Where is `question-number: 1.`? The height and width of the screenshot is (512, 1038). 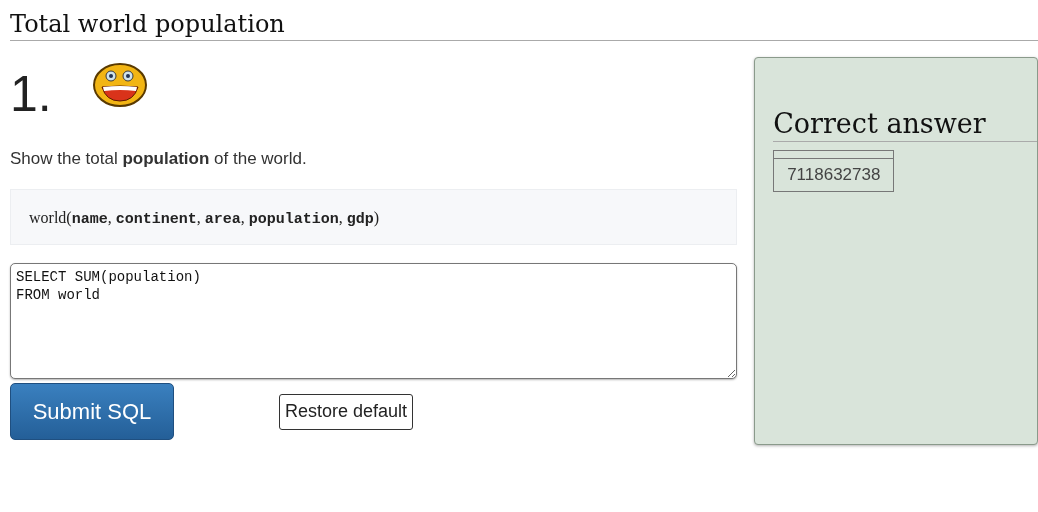 question-number: 1. is located at coordinates (31, 94).